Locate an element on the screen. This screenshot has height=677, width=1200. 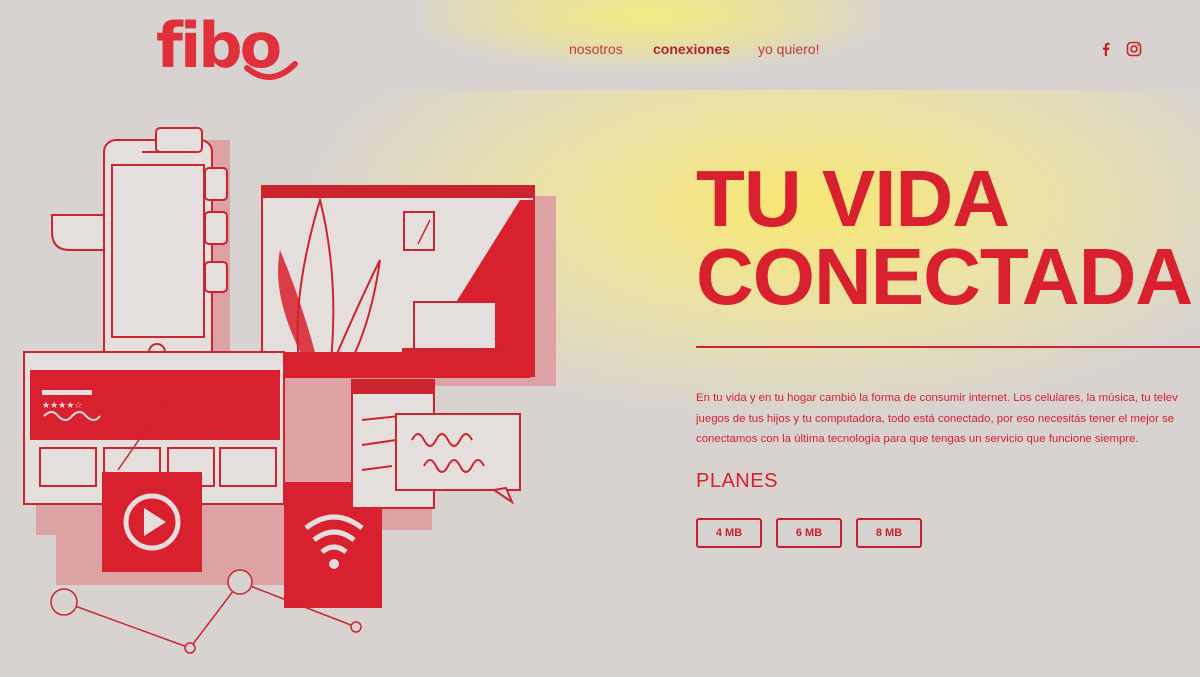
logo-swoosh is located at coordinates (271, 70).